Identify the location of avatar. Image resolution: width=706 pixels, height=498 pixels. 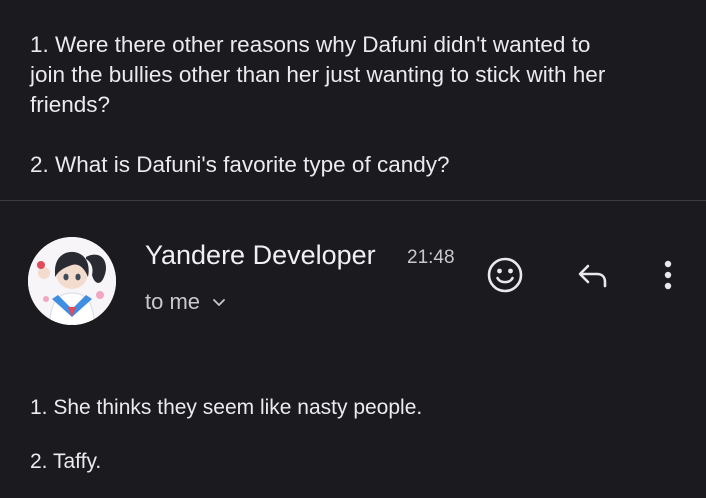
(72, 281).